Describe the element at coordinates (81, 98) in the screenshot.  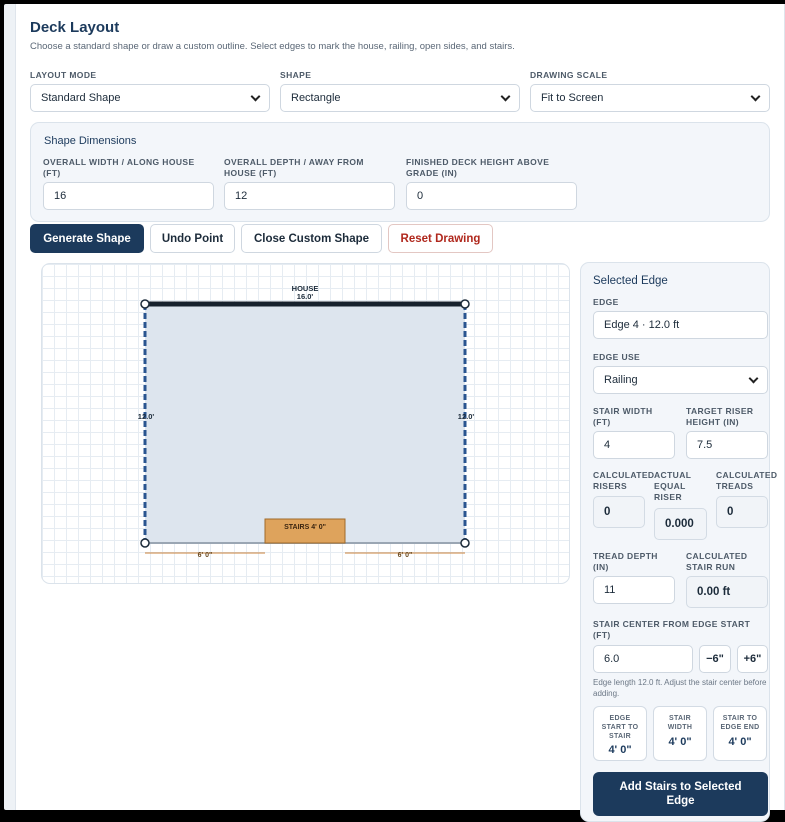
I see `layout-mode-value: Standard Shape` at that location.